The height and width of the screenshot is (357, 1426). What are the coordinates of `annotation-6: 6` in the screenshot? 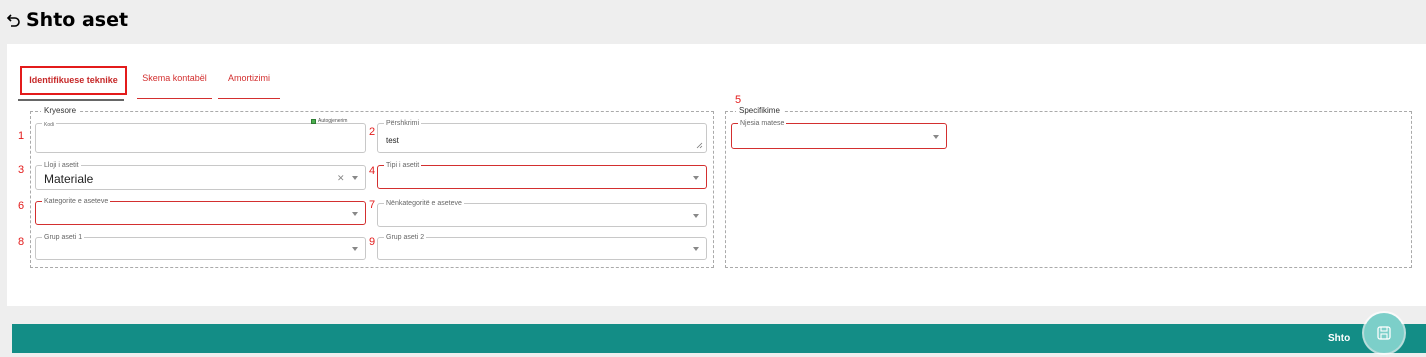 It's located at (21, 206).